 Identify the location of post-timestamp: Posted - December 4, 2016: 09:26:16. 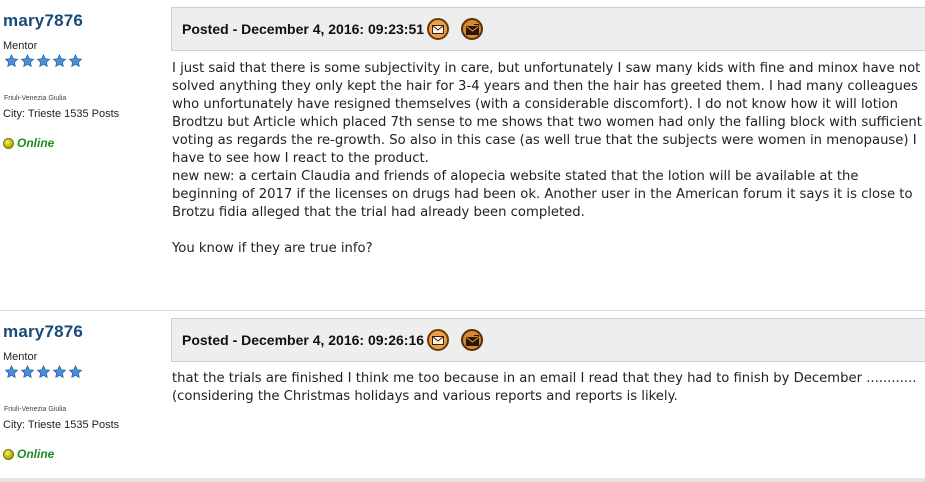
(303, 340).